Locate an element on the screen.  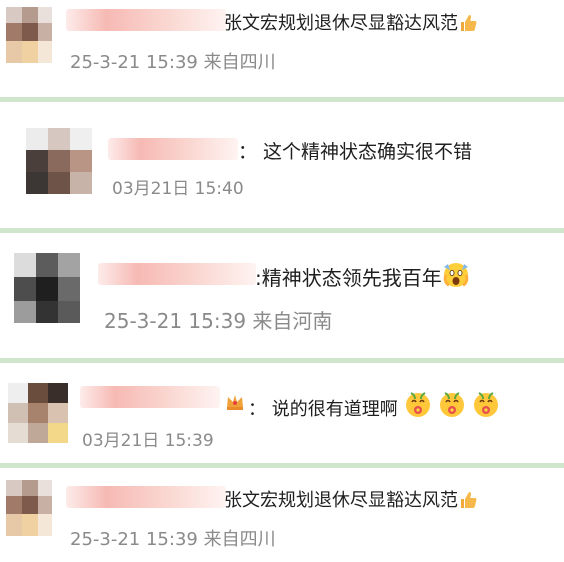
comment-meta: 25-3-21 15:39 来自河南 is located at coordinates (218, 321).